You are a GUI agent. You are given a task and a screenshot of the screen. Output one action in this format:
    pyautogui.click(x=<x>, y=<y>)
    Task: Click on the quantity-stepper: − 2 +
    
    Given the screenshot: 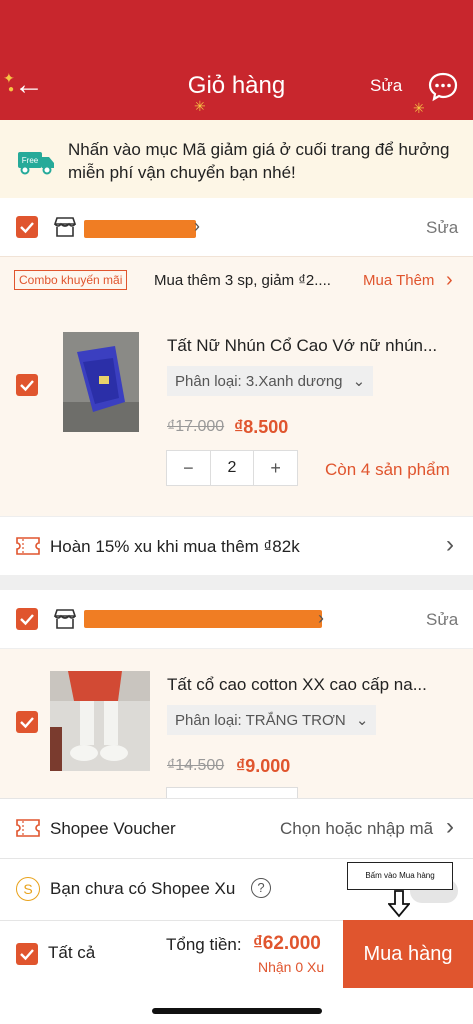 What is the action you would take?
    pyautogui.click(x=232, y=468)
    